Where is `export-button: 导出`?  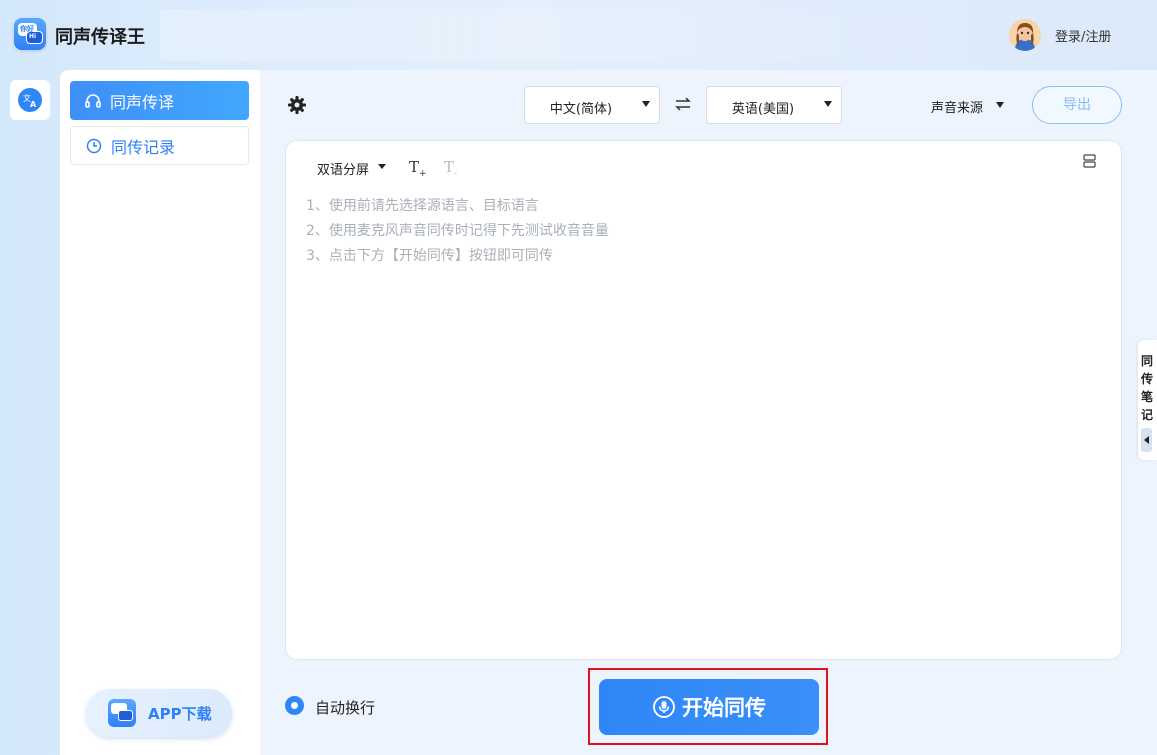
export-button: 导出 is located at coordinates (1077, 105).